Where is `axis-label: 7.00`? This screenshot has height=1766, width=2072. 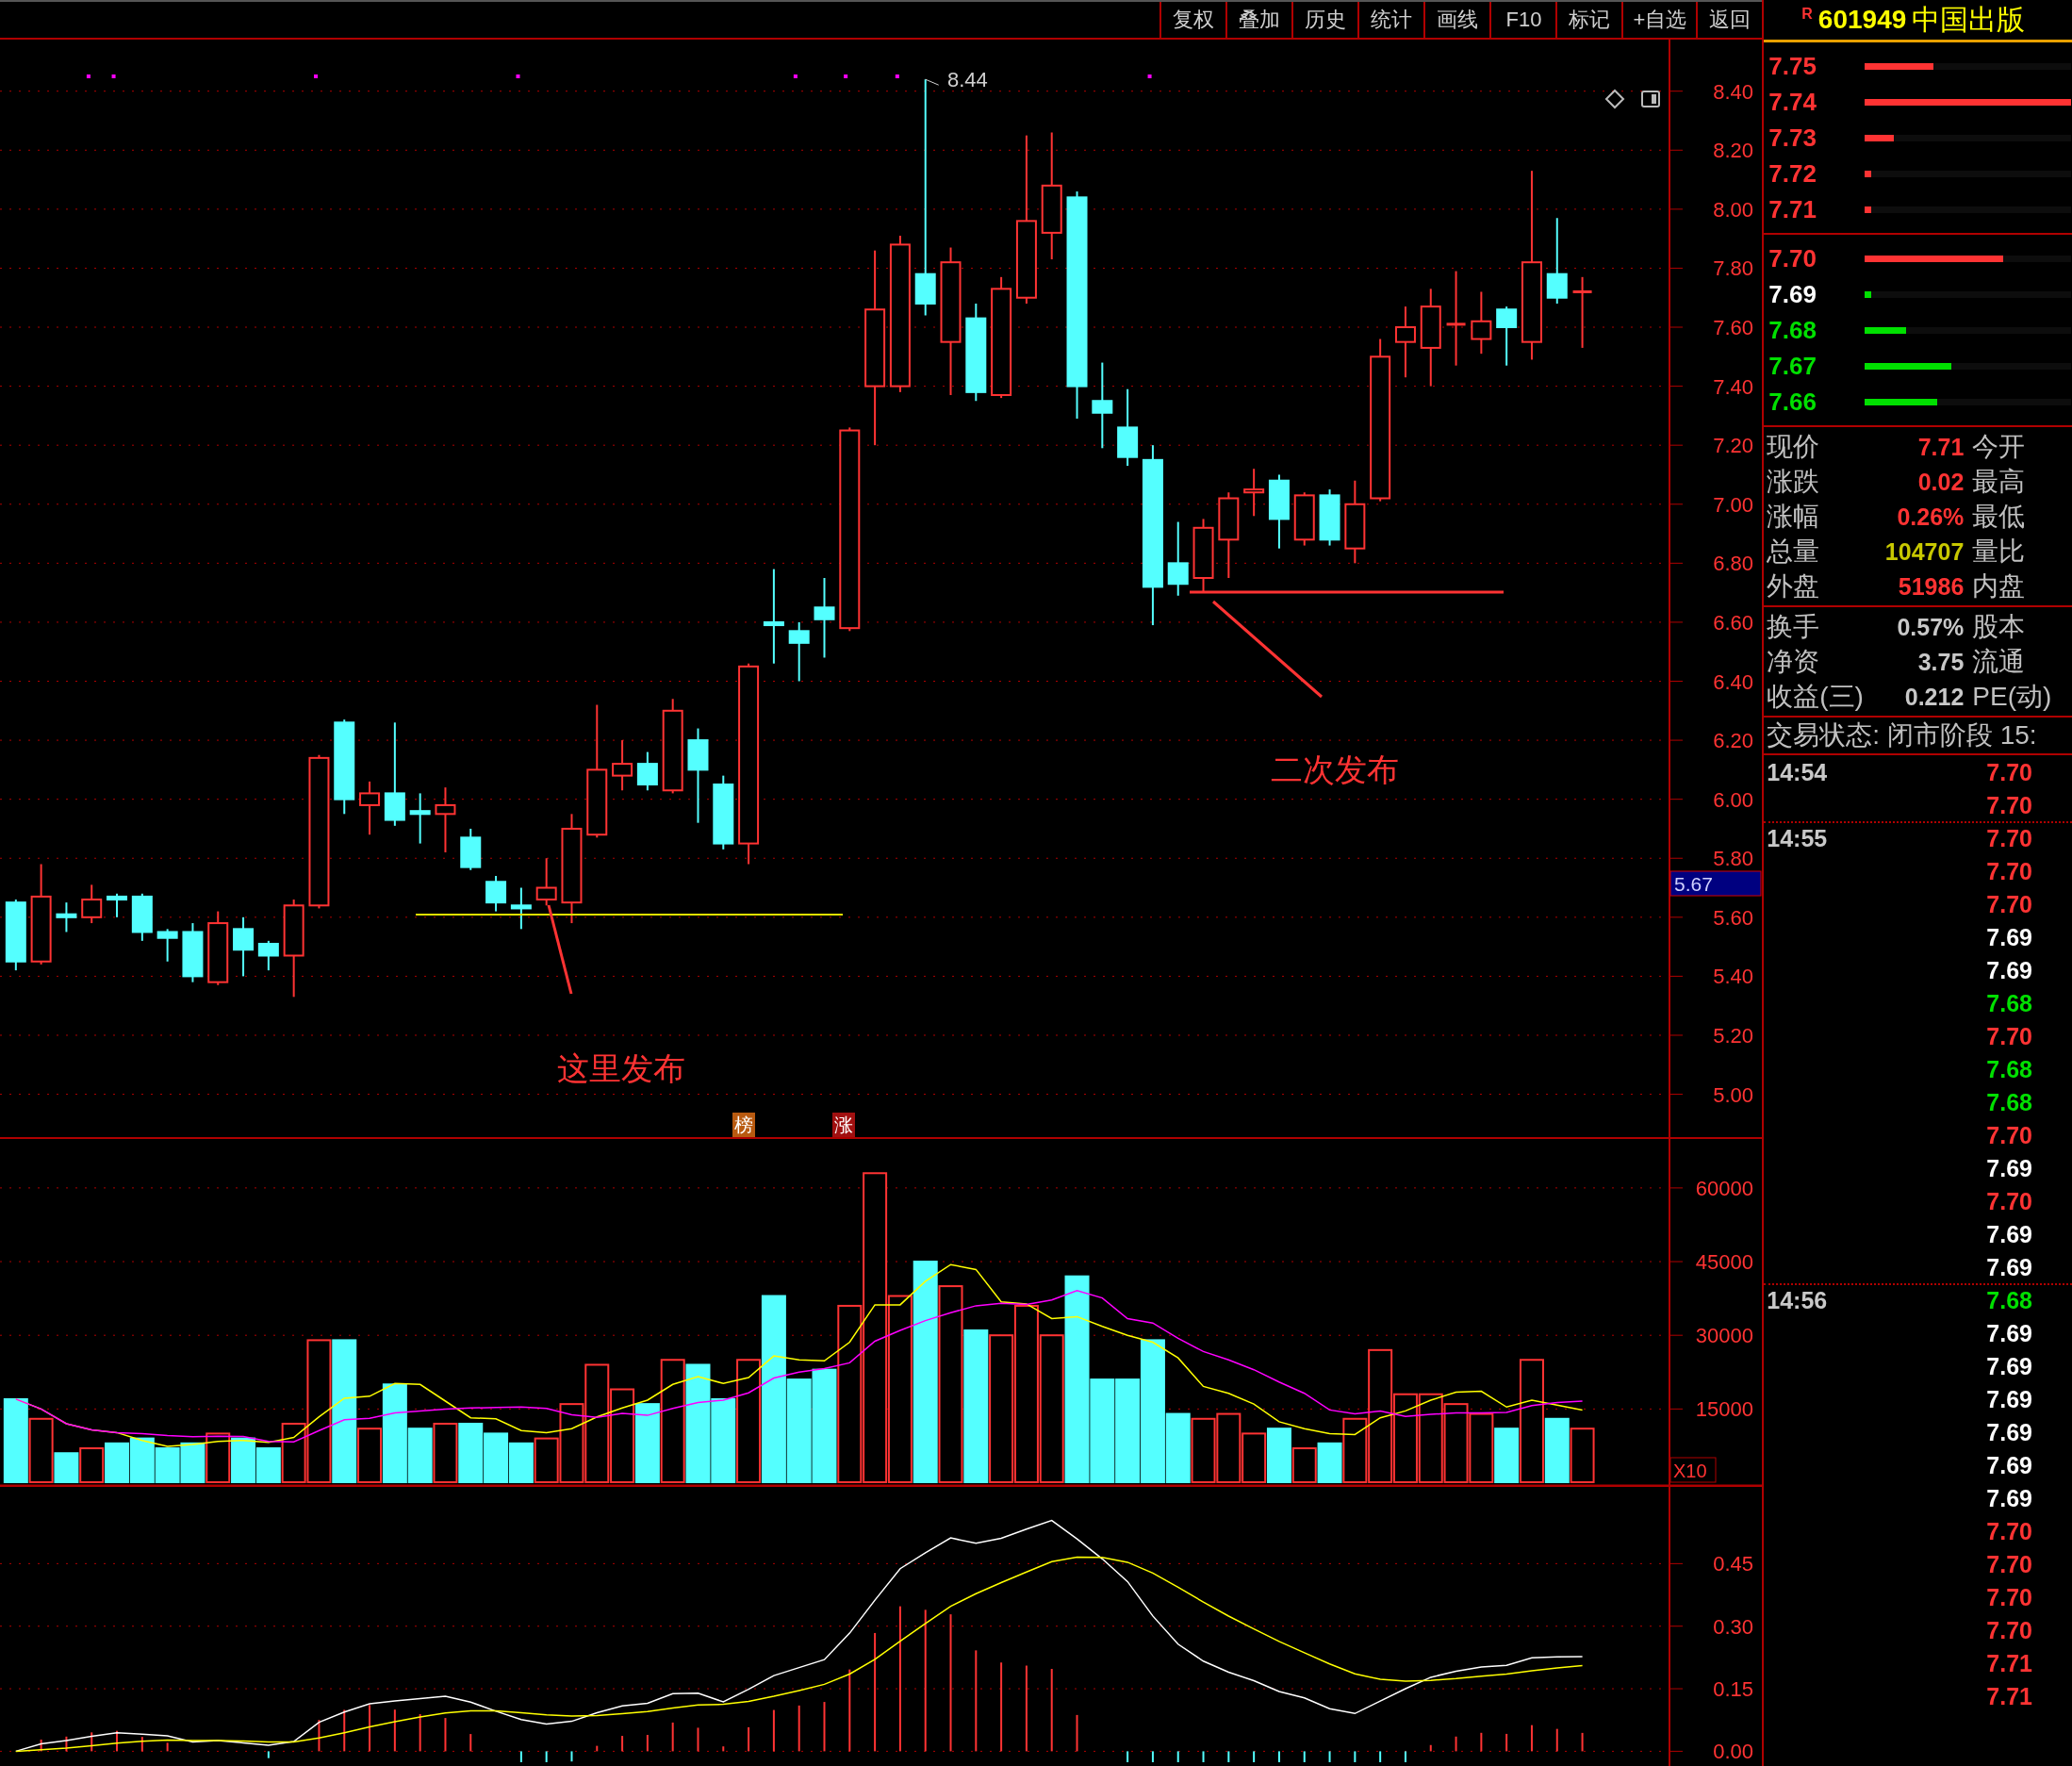 axis-label: 7.00 is located at coordinates (1733, 504).